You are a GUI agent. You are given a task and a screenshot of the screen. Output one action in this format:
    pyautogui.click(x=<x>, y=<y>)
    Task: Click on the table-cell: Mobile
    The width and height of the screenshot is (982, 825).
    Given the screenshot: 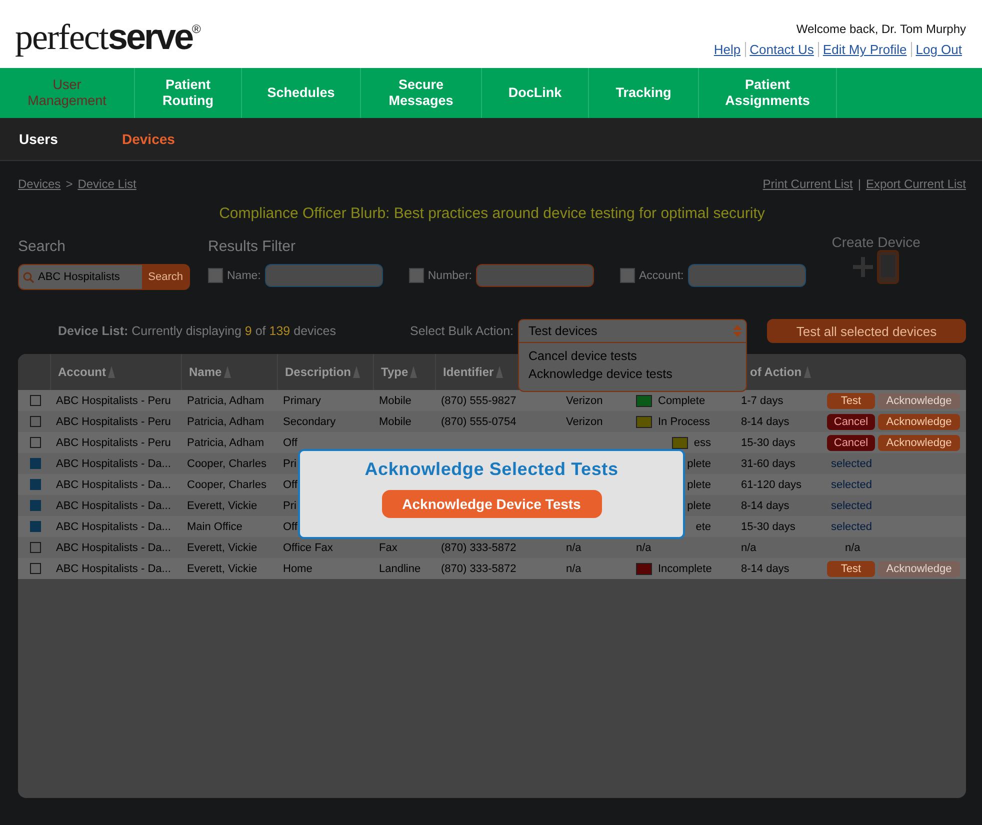 What is the action you would take?
    pyautogui.click(x=395, y=422)
    